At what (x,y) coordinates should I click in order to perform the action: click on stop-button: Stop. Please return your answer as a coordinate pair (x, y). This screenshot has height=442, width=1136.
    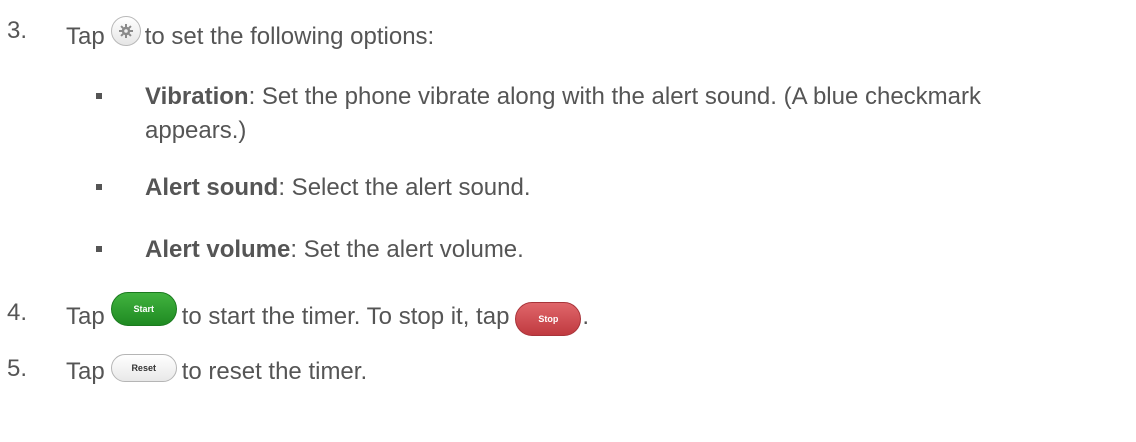
    Looking at the image, I should click on (548, 319).